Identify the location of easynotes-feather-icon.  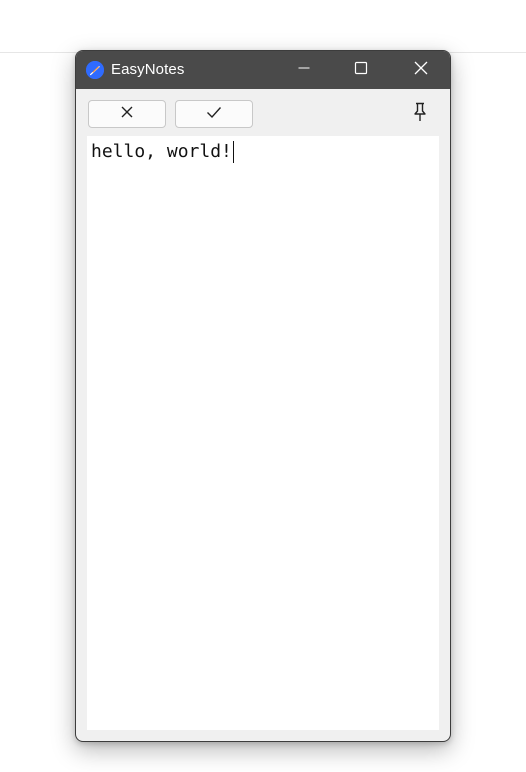
(95, 70).